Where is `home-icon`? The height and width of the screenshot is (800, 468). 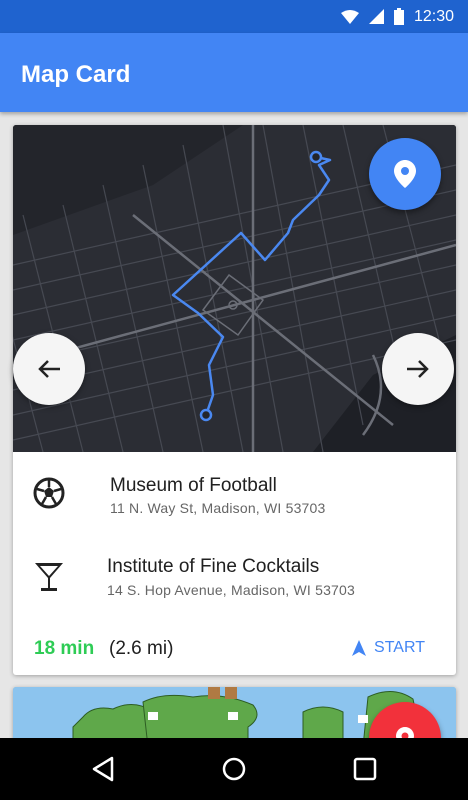
home-icon is located at coordinates (234, 769).